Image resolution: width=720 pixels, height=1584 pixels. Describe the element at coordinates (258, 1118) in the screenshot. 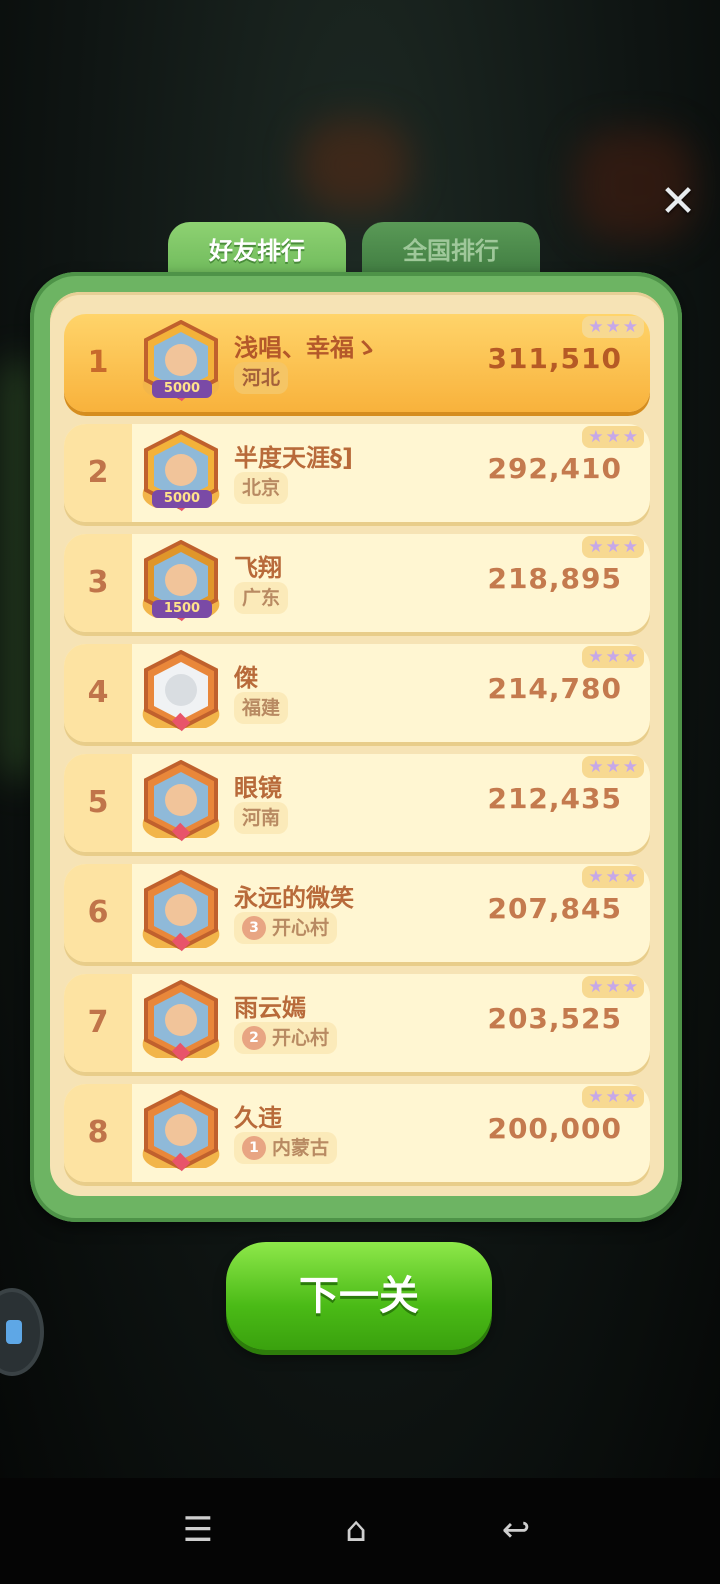

I see `player-name: 久违` at that location.